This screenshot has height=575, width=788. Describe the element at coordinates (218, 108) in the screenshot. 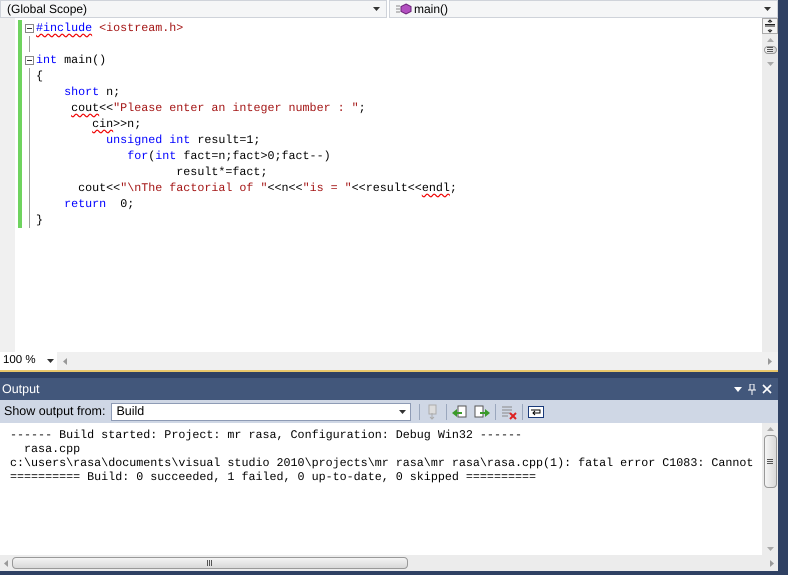

I see `code-line: cout<<"Please enter an integer number : ";` at that location.